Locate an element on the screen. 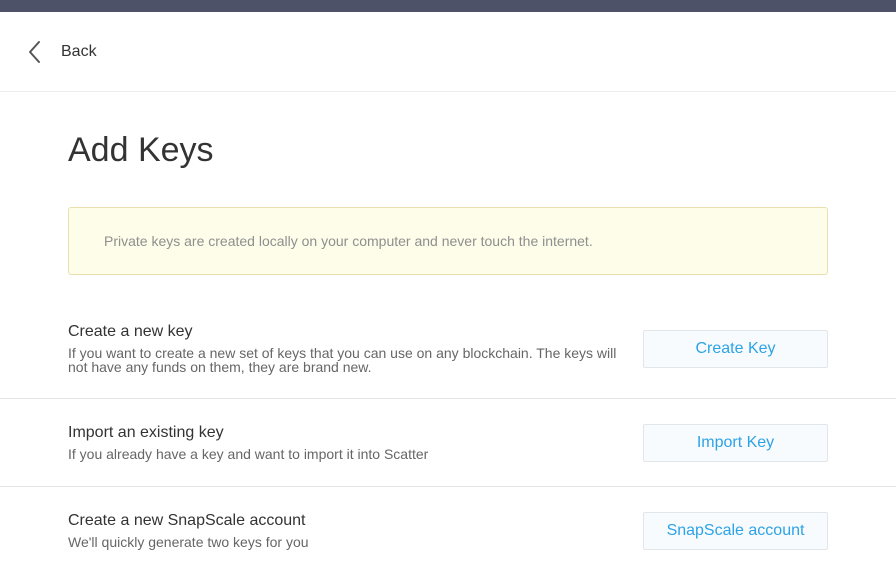 The image size is (896, 579). option-title: Create a new key is located at coordinates (130, 331).